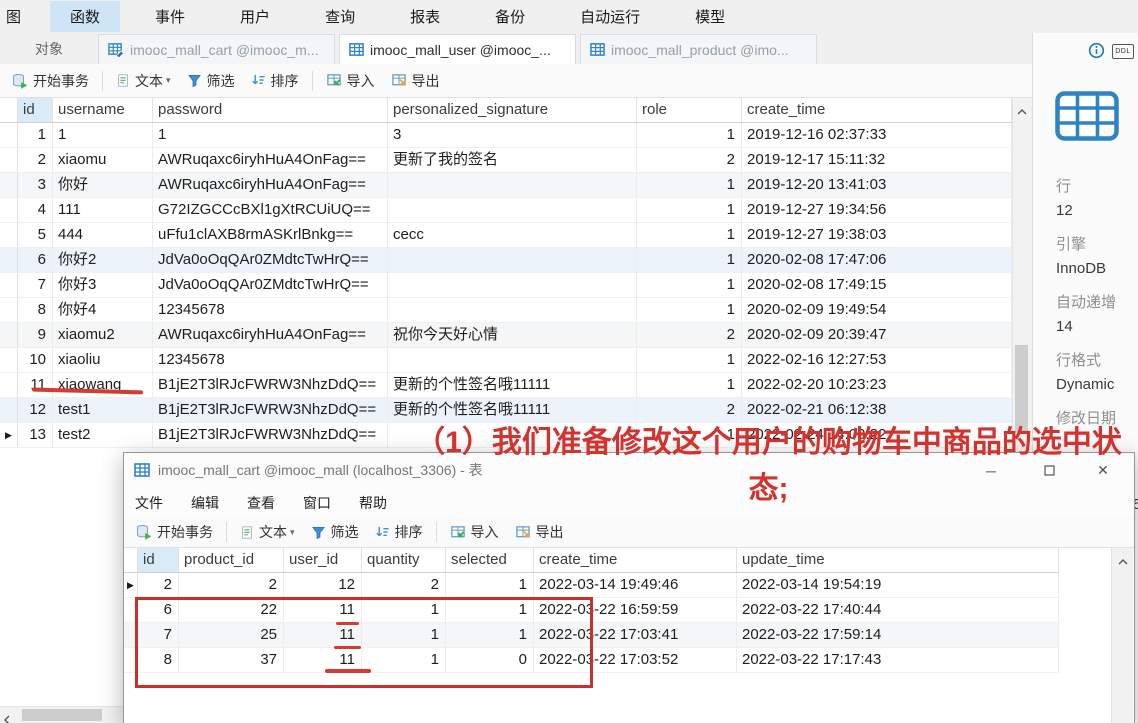 The width and height of the screenshot is (1138, 723). Describe the element at coordinates (512, 160) in the screenshot. I see `cell-personalized_signature: 更新了我的签名` at that location.